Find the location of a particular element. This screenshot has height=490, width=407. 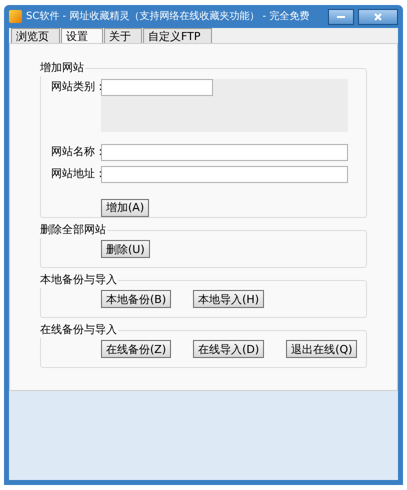

group-title: 增加网站 is located at coordinates (62, 68).